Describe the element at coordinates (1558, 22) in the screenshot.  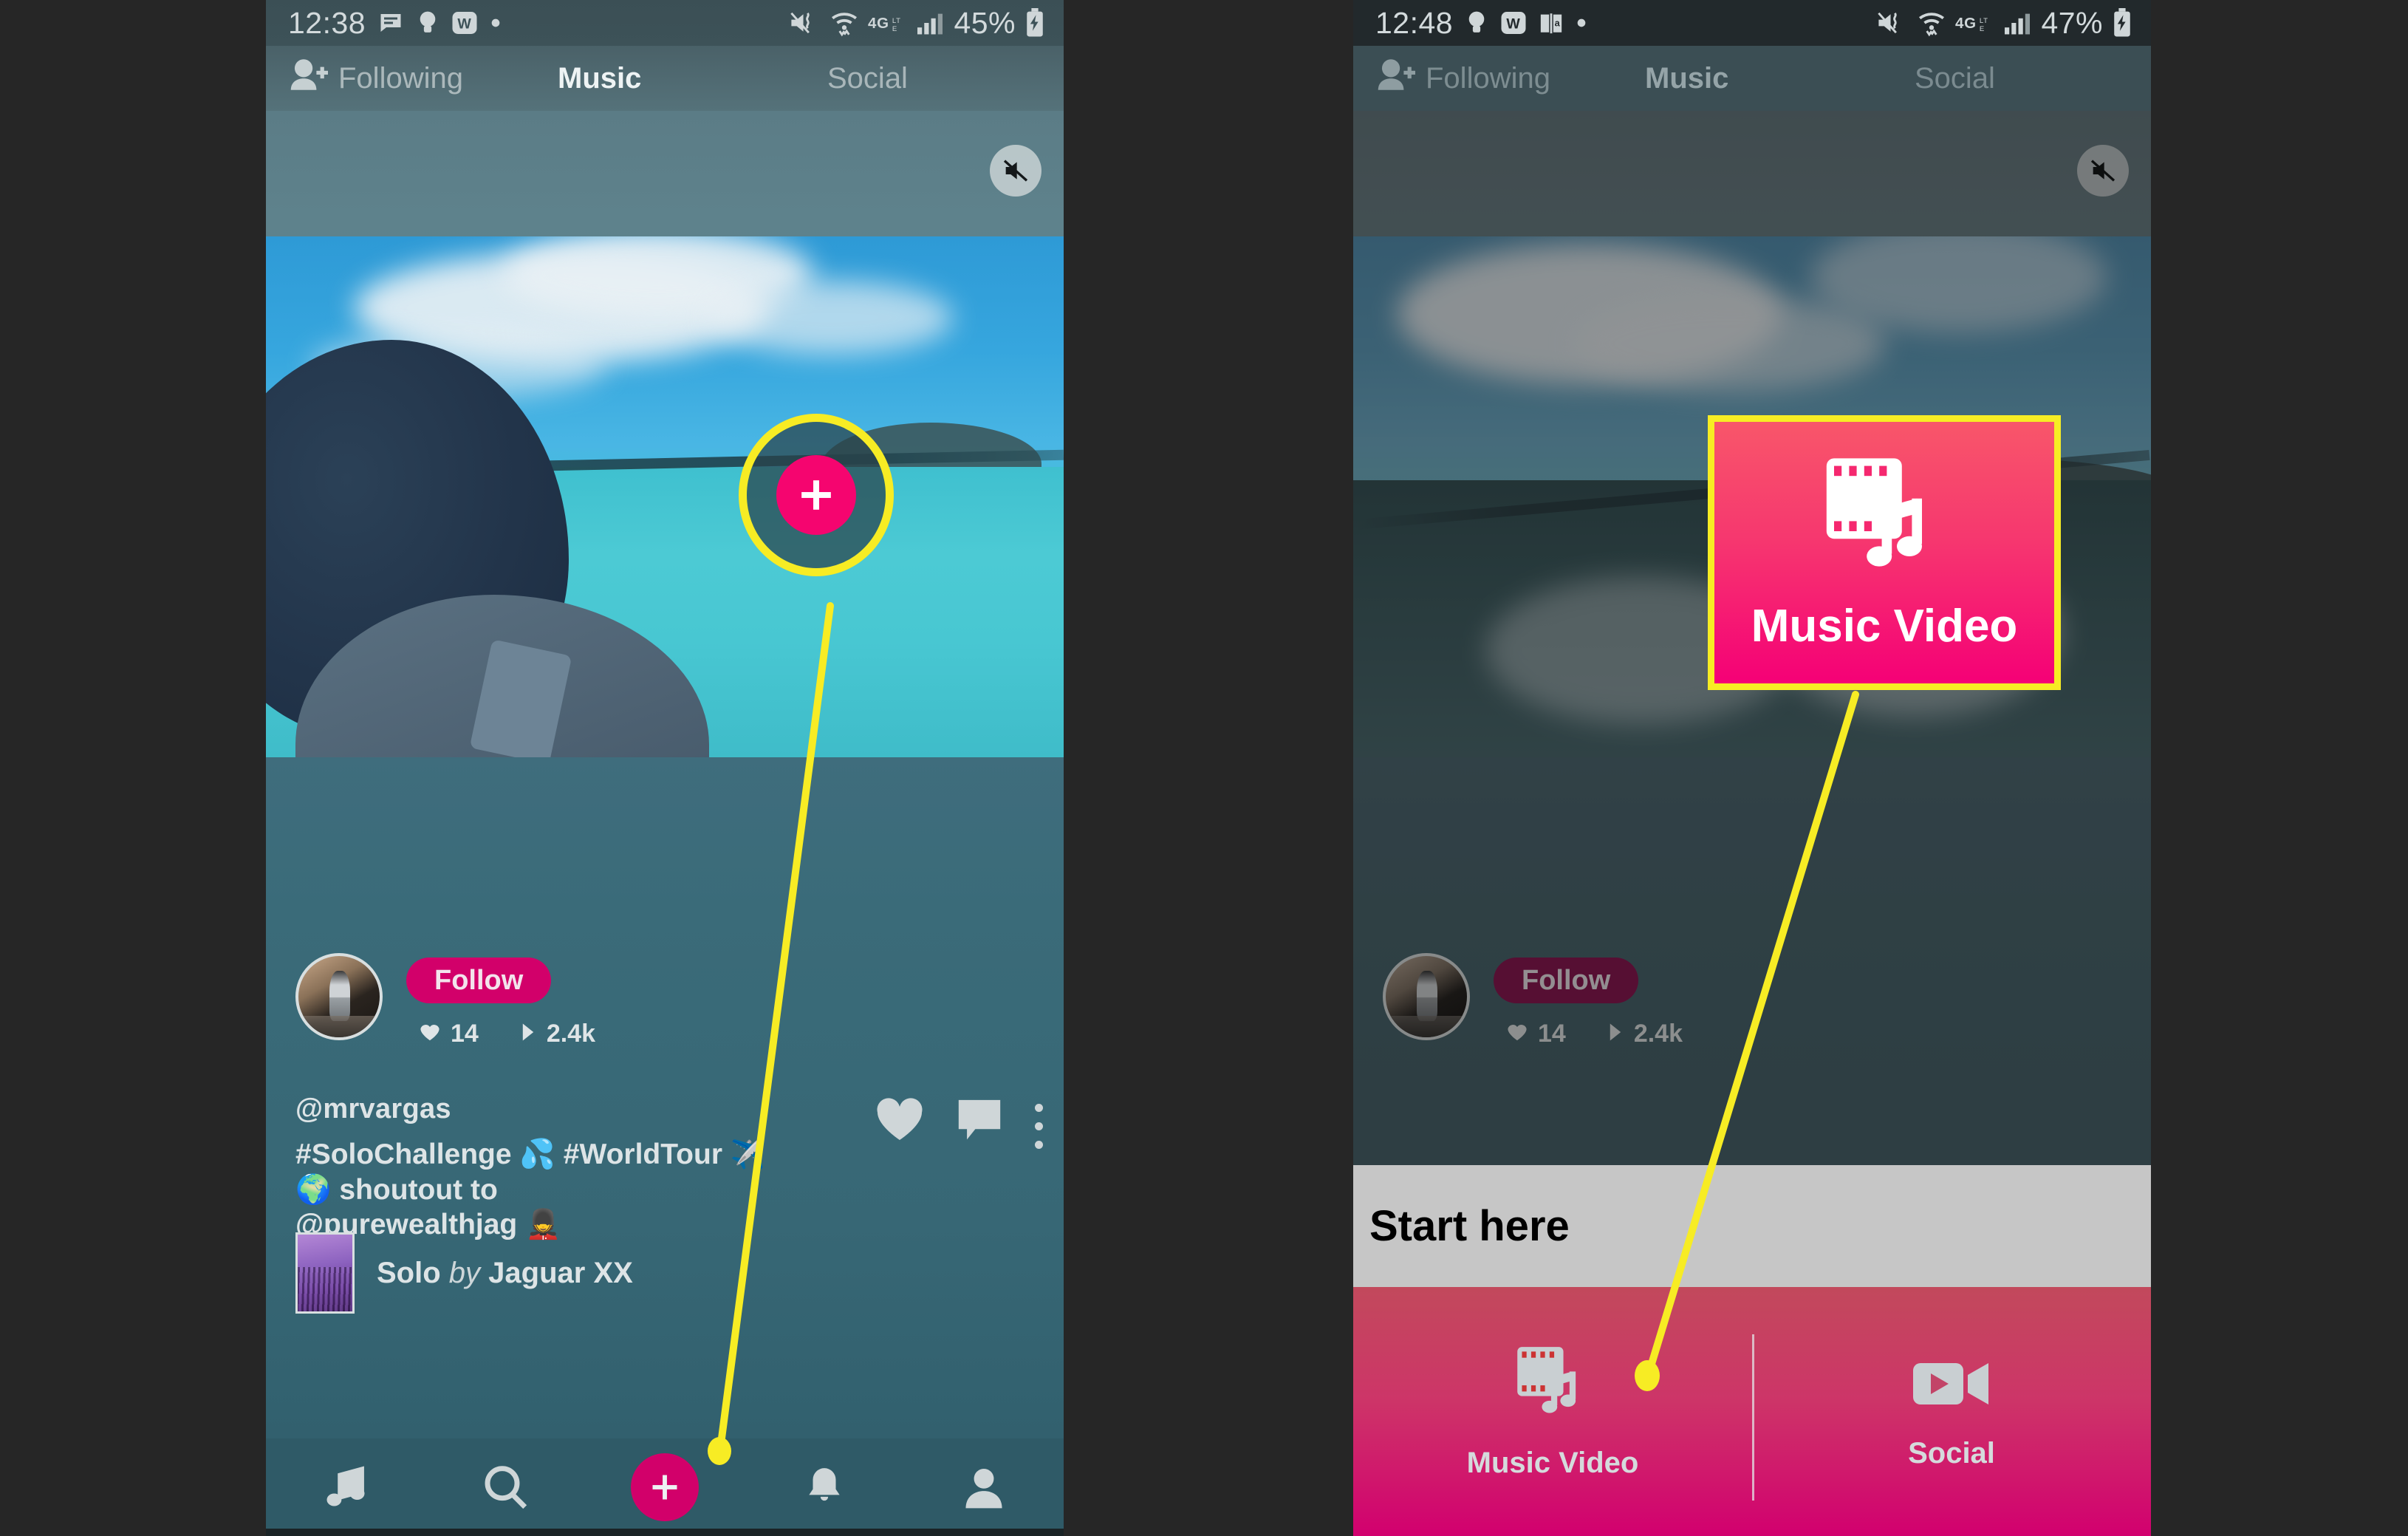
I see `svg-text: a` at that location.